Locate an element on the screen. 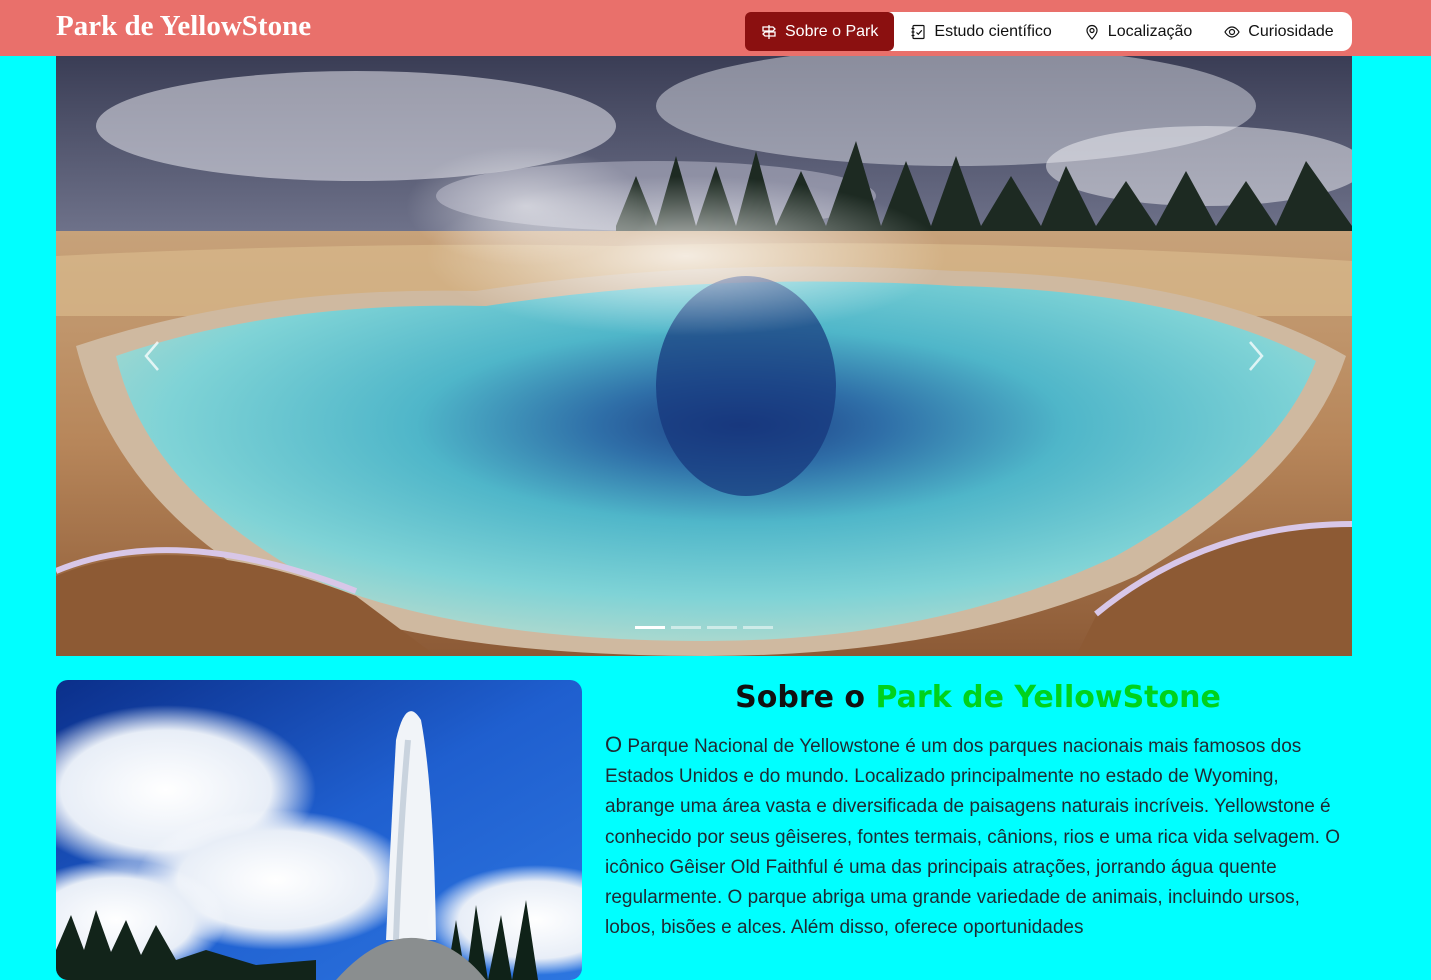 The height and width of the screenshot is (980, 1431). nav-curiosidade: Curiosidade is located at coordinates (1278, 31).